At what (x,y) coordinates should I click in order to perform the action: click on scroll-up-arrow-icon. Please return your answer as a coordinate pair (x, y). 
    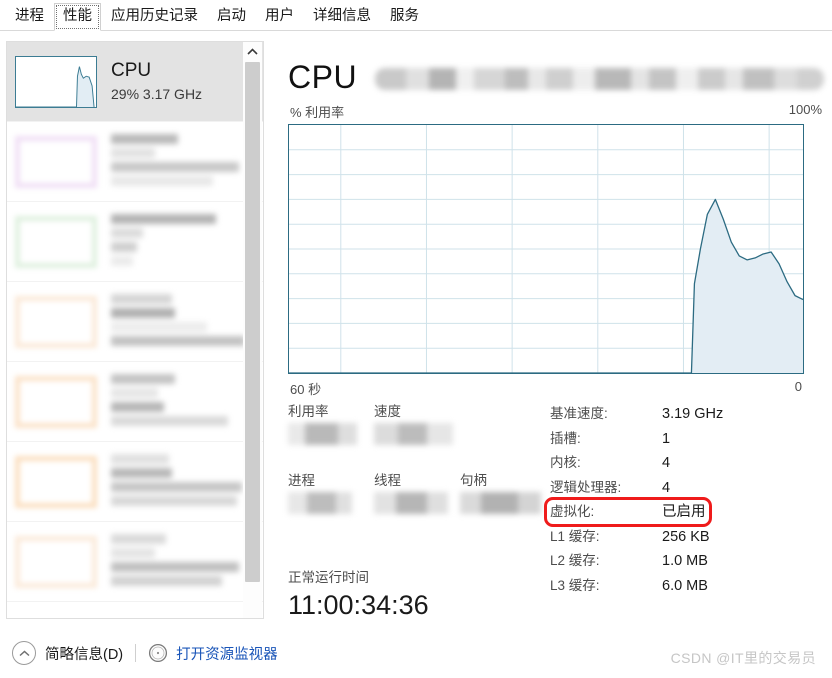
    Looking at the image, I should click on (252, 51).